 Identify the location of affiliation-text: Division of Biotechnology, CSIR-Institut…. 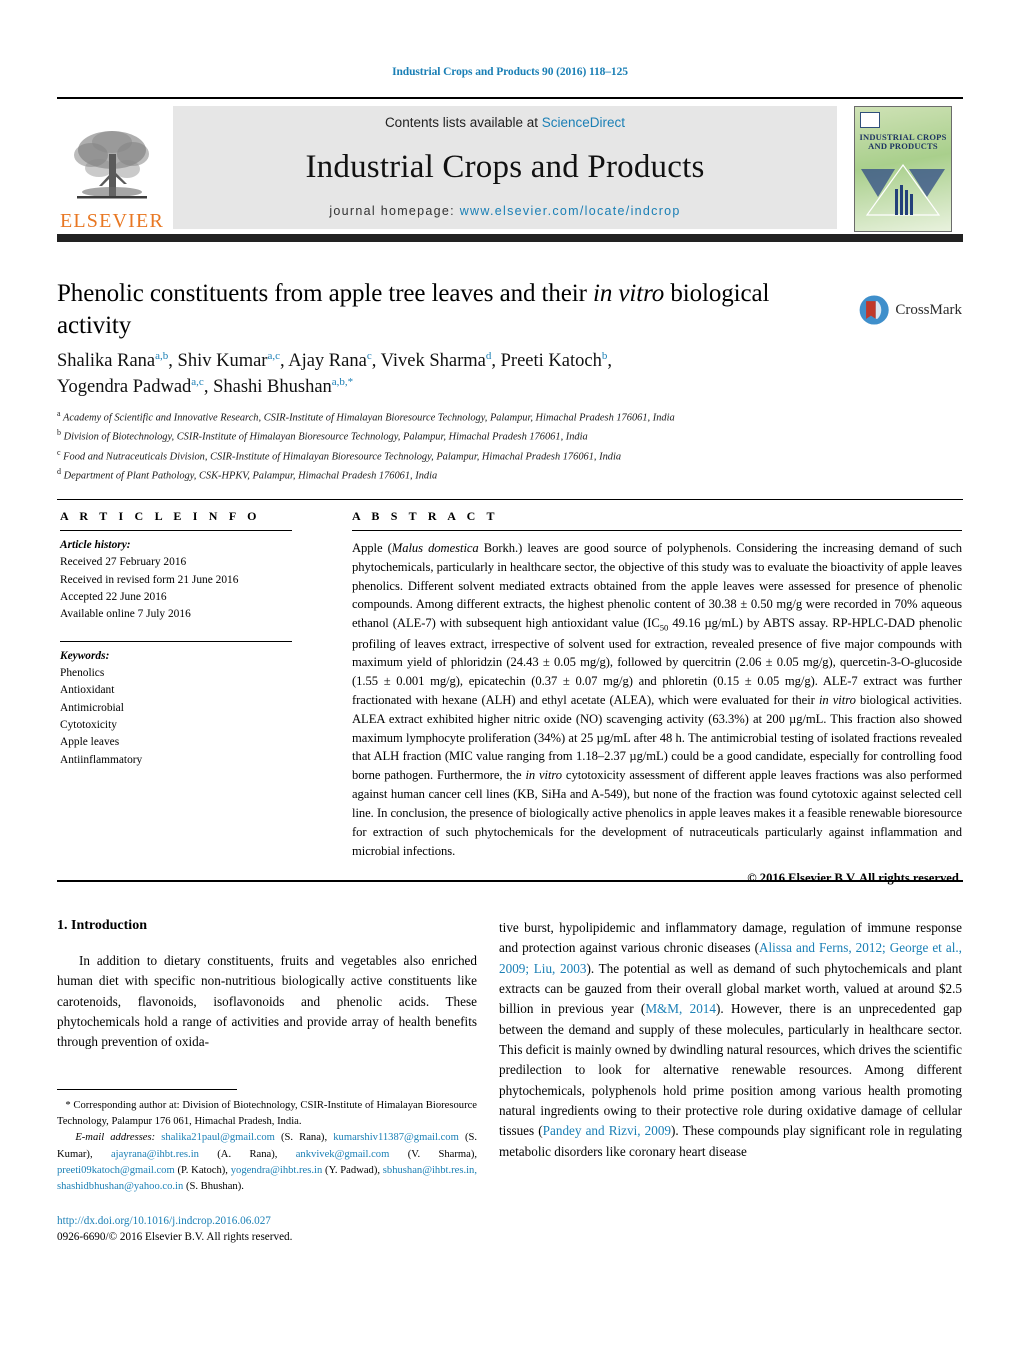
(325, 437).